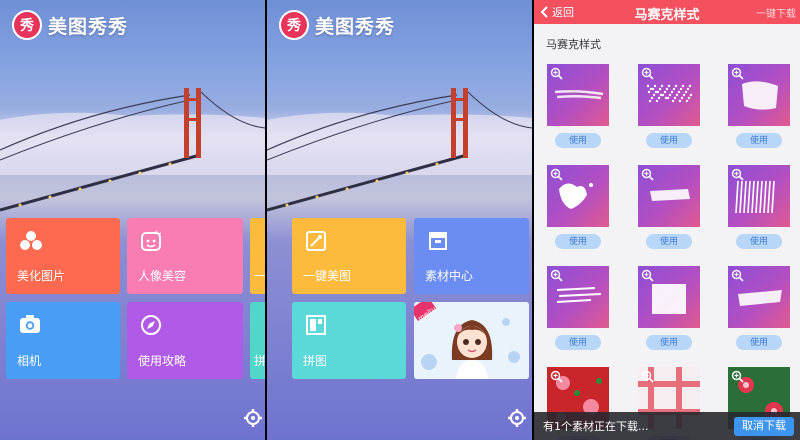  I want to click on camera-icon, so click(30, 324).